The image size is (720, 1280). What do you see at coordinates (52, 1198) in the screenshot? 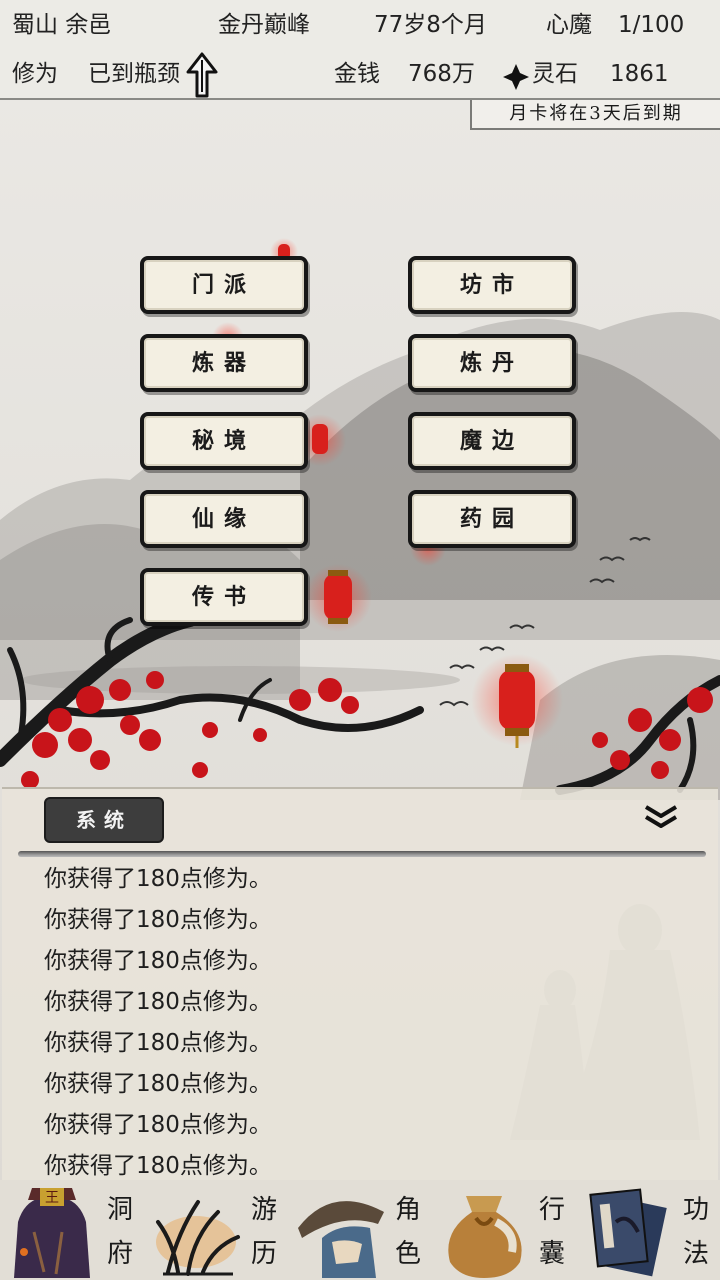
I see `svg-text: 王` at bounding box center [52, 1198].